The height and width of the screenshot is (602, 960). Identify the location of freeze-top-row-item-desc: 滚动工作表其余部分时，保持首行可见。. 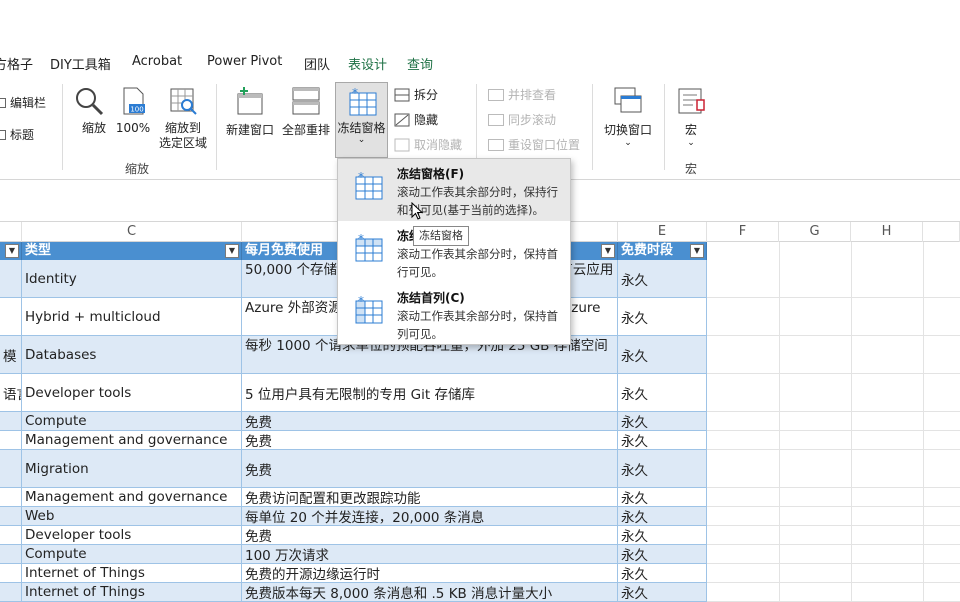
(477, 263).